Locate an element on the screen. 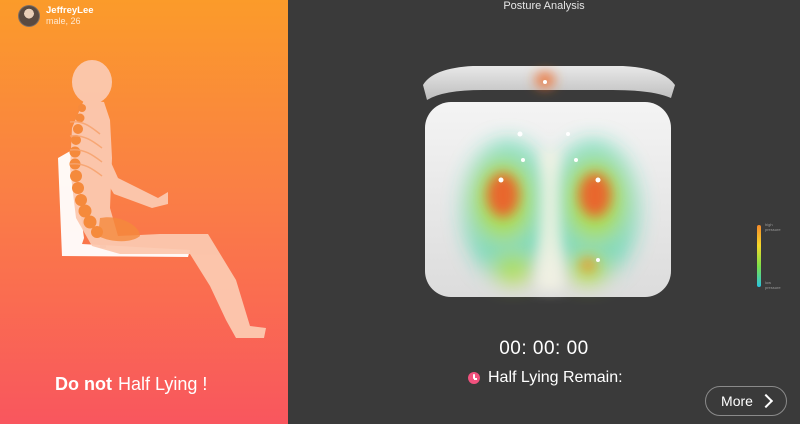 The height and width of the screenshot is (424, 800). legend-low-label: low pressure is located at coordinates (773, 285).